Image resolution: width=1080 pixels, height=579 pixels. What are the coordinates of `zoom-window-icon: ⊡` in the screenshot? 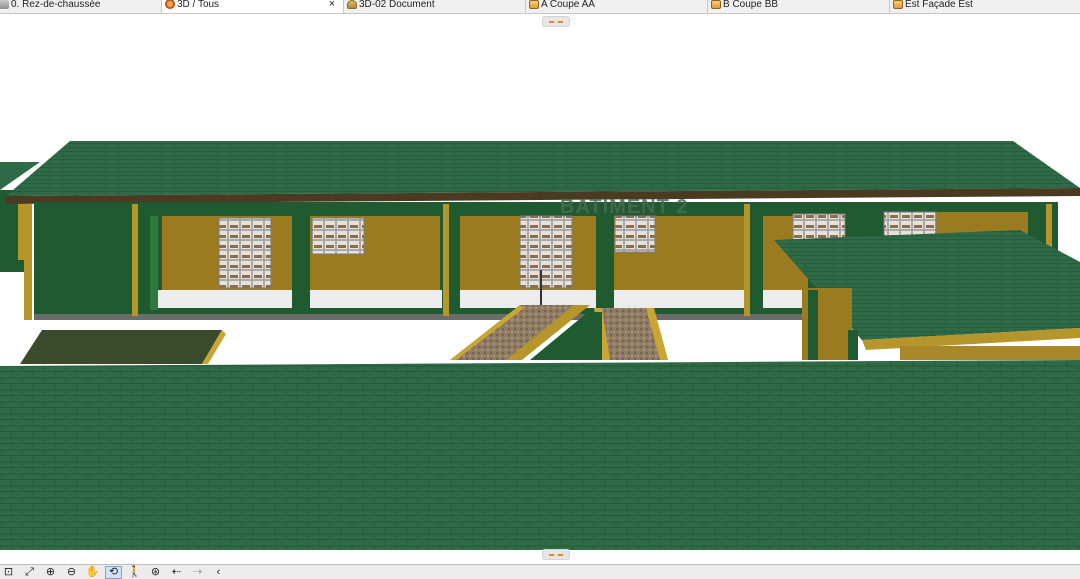 It's located at (8, 572).